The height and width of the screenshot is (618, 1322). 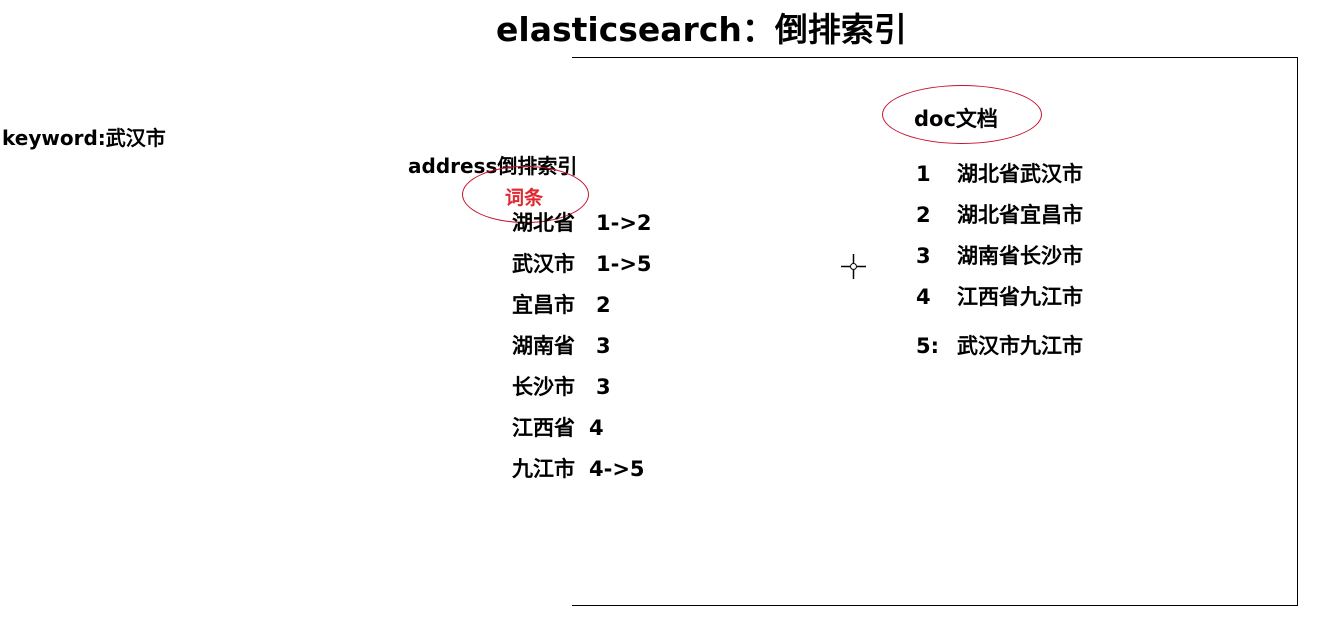 What do you see at coordinates (617, 469) in the screenshot?
I see `term-doc-ids: 4->5` at bounding box center [617, 469].